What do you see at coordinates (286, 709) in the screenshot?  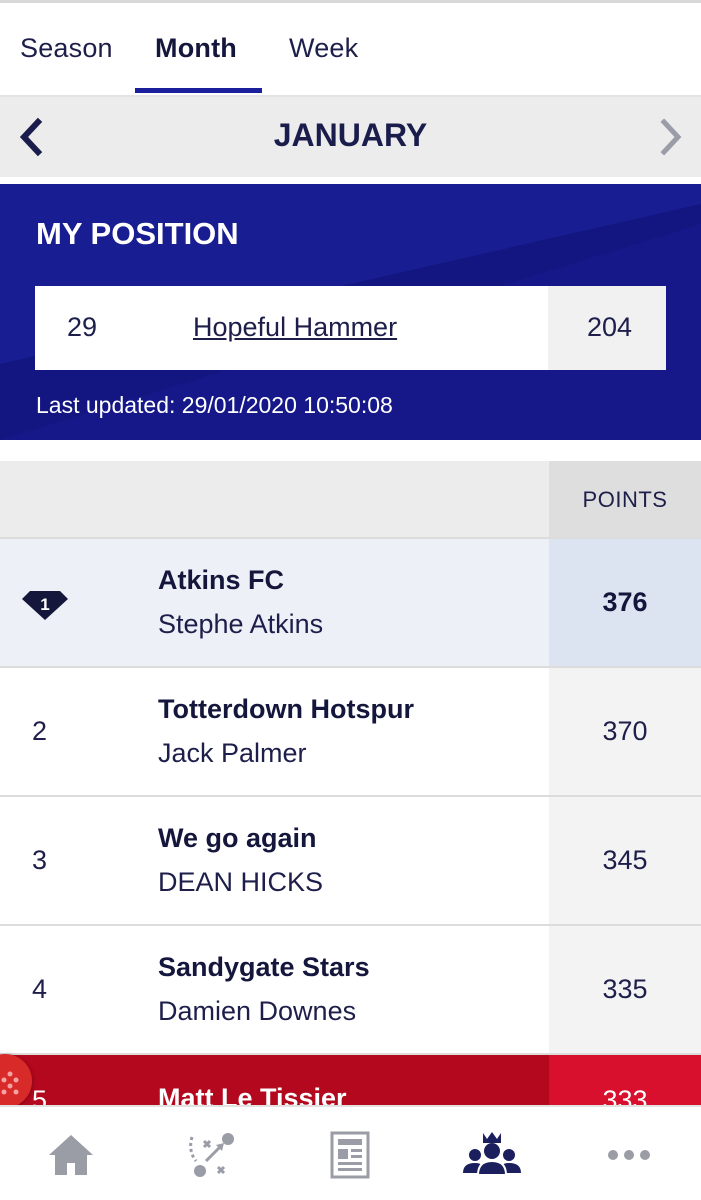 I see `team-name: Totterdown Hotspur` at bounding box center [286, 709].